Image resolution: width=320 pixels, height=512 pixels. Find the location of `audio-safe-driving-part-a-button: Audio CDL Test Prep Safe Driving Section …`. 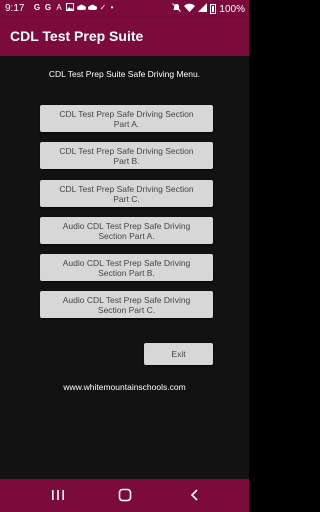

audio-safe-driving-part-a-button: Audio CDL Test Prep Safe Driving Section … is located at coordinates (126, 230).